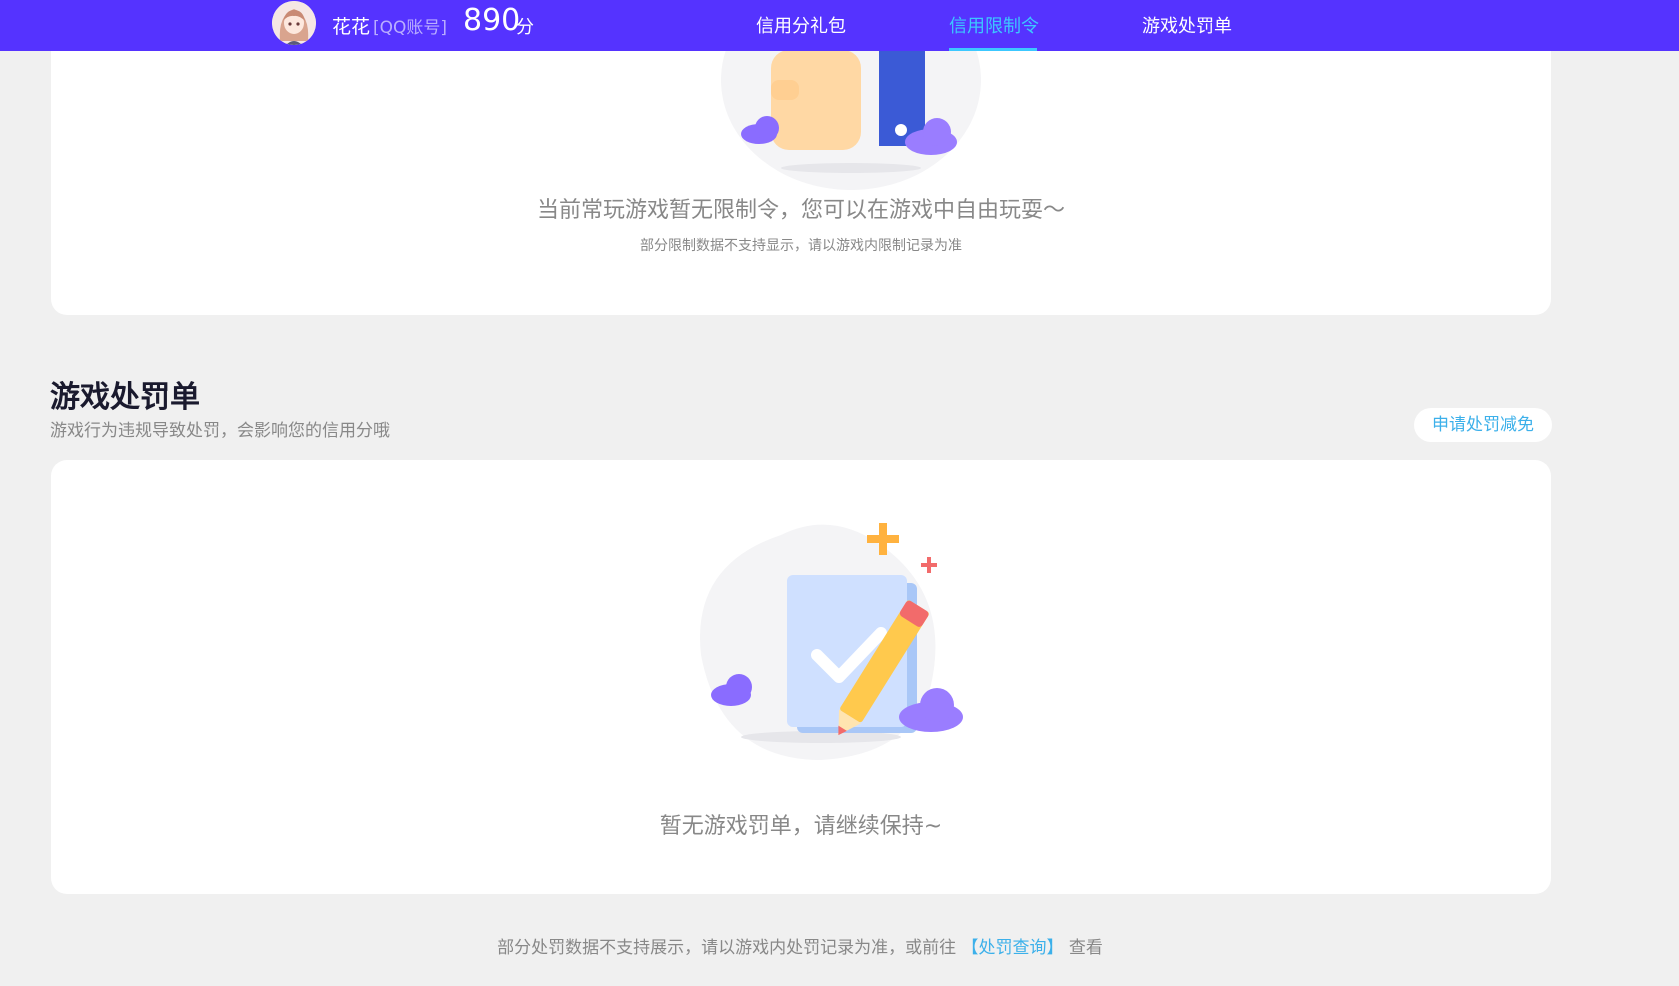  Describe the element at coordinates (410, 28) in the screenshot. I see `account-type-label: [QQ账号]` at that location.